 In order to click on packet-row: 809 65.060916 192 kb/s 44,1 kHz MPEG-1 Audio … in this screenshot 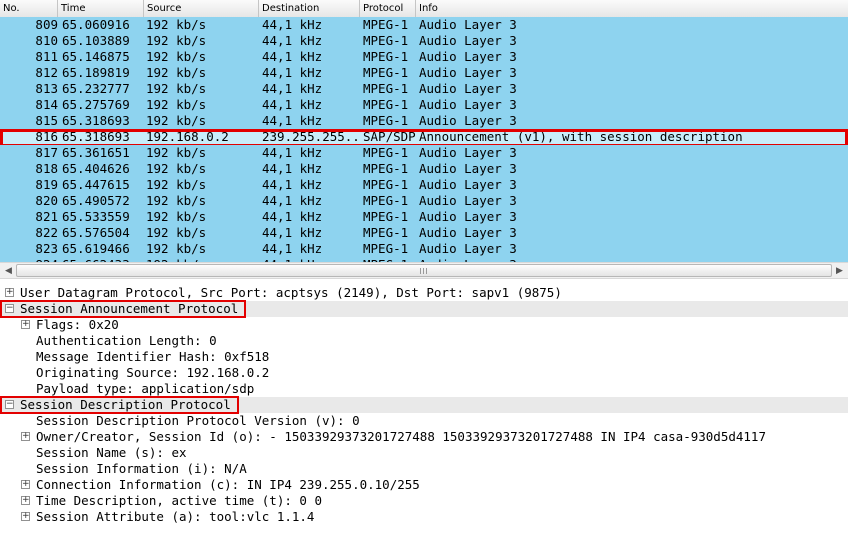, I will do `click(424, 25)`.